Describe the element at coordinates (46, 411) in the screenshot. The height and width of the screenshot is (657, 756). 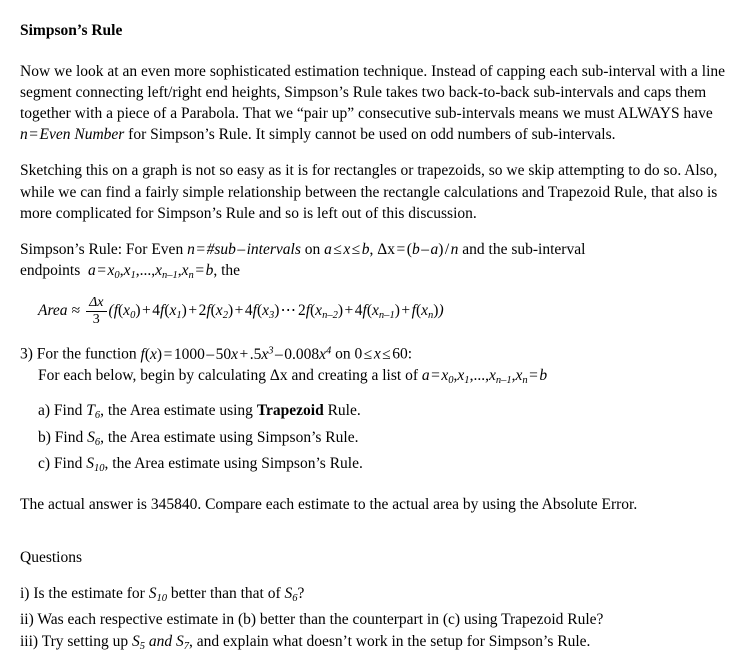
I see `task-label: a)` at that location.